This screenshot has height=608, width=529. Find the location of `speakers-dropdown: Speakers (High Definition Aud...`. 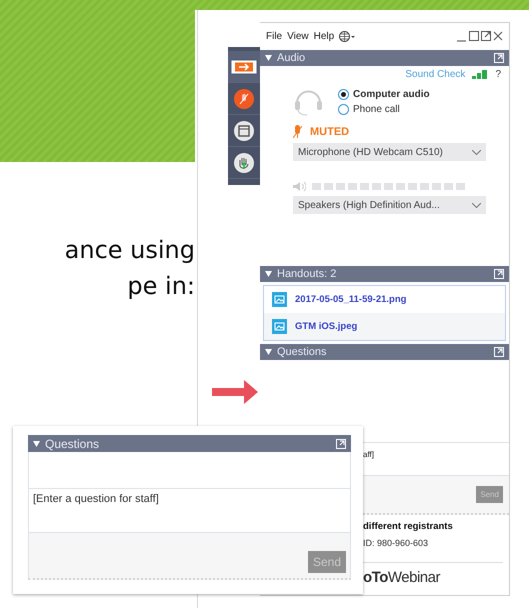

speakers-dropdown: Speakers (High Definition Aud... is located at coordinates (389, 205).